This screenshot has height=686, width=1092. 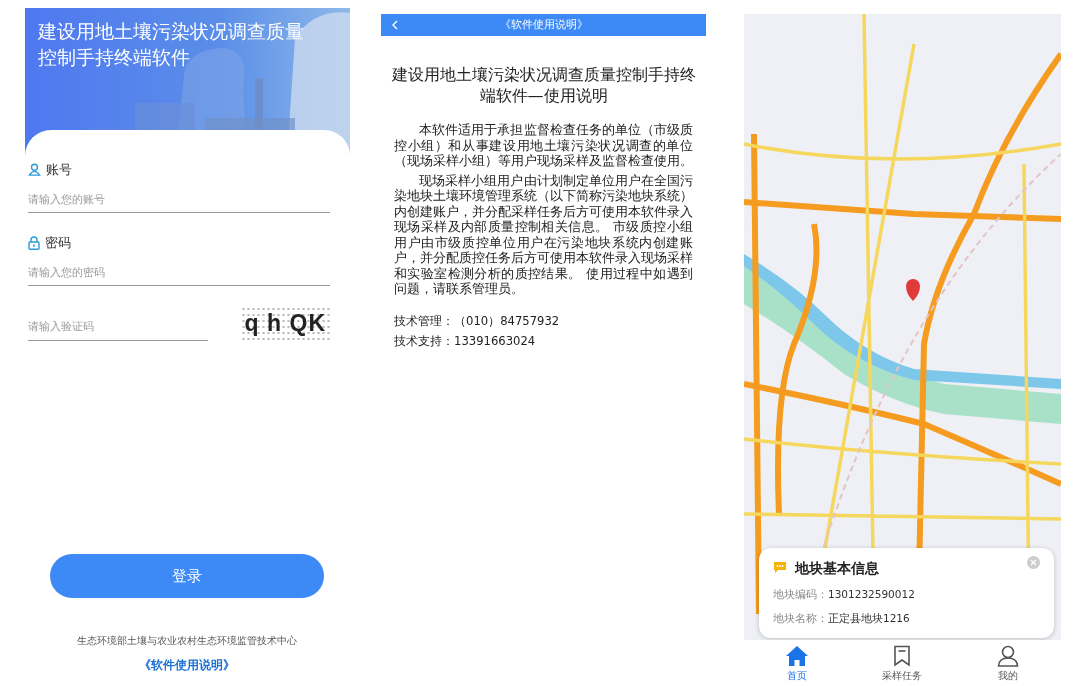 I want to click on message-icon, so click(x=780, y=568).